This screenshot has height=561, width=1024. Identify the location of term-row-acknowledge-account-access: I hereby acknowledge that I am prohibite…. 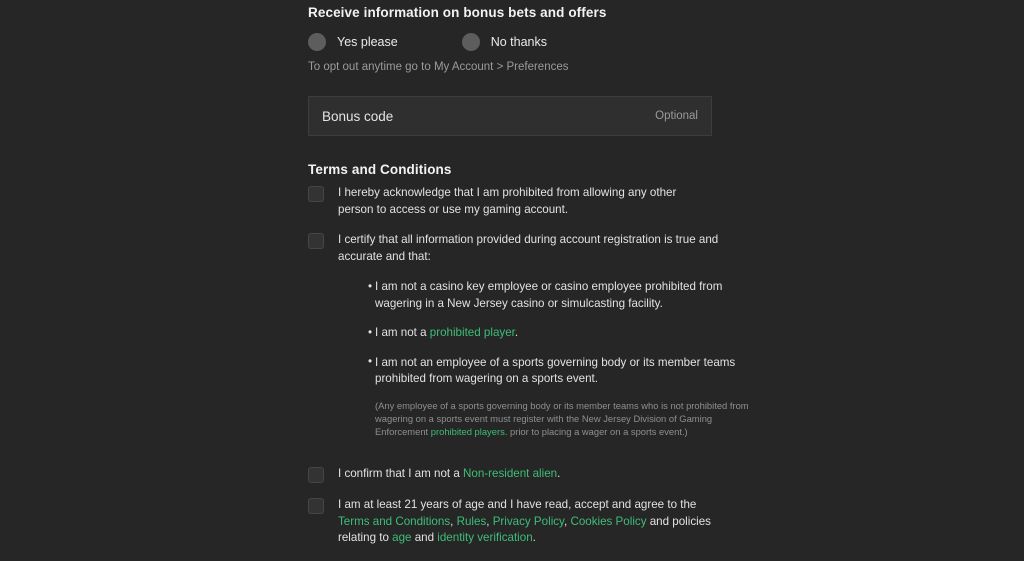
(510, 201).